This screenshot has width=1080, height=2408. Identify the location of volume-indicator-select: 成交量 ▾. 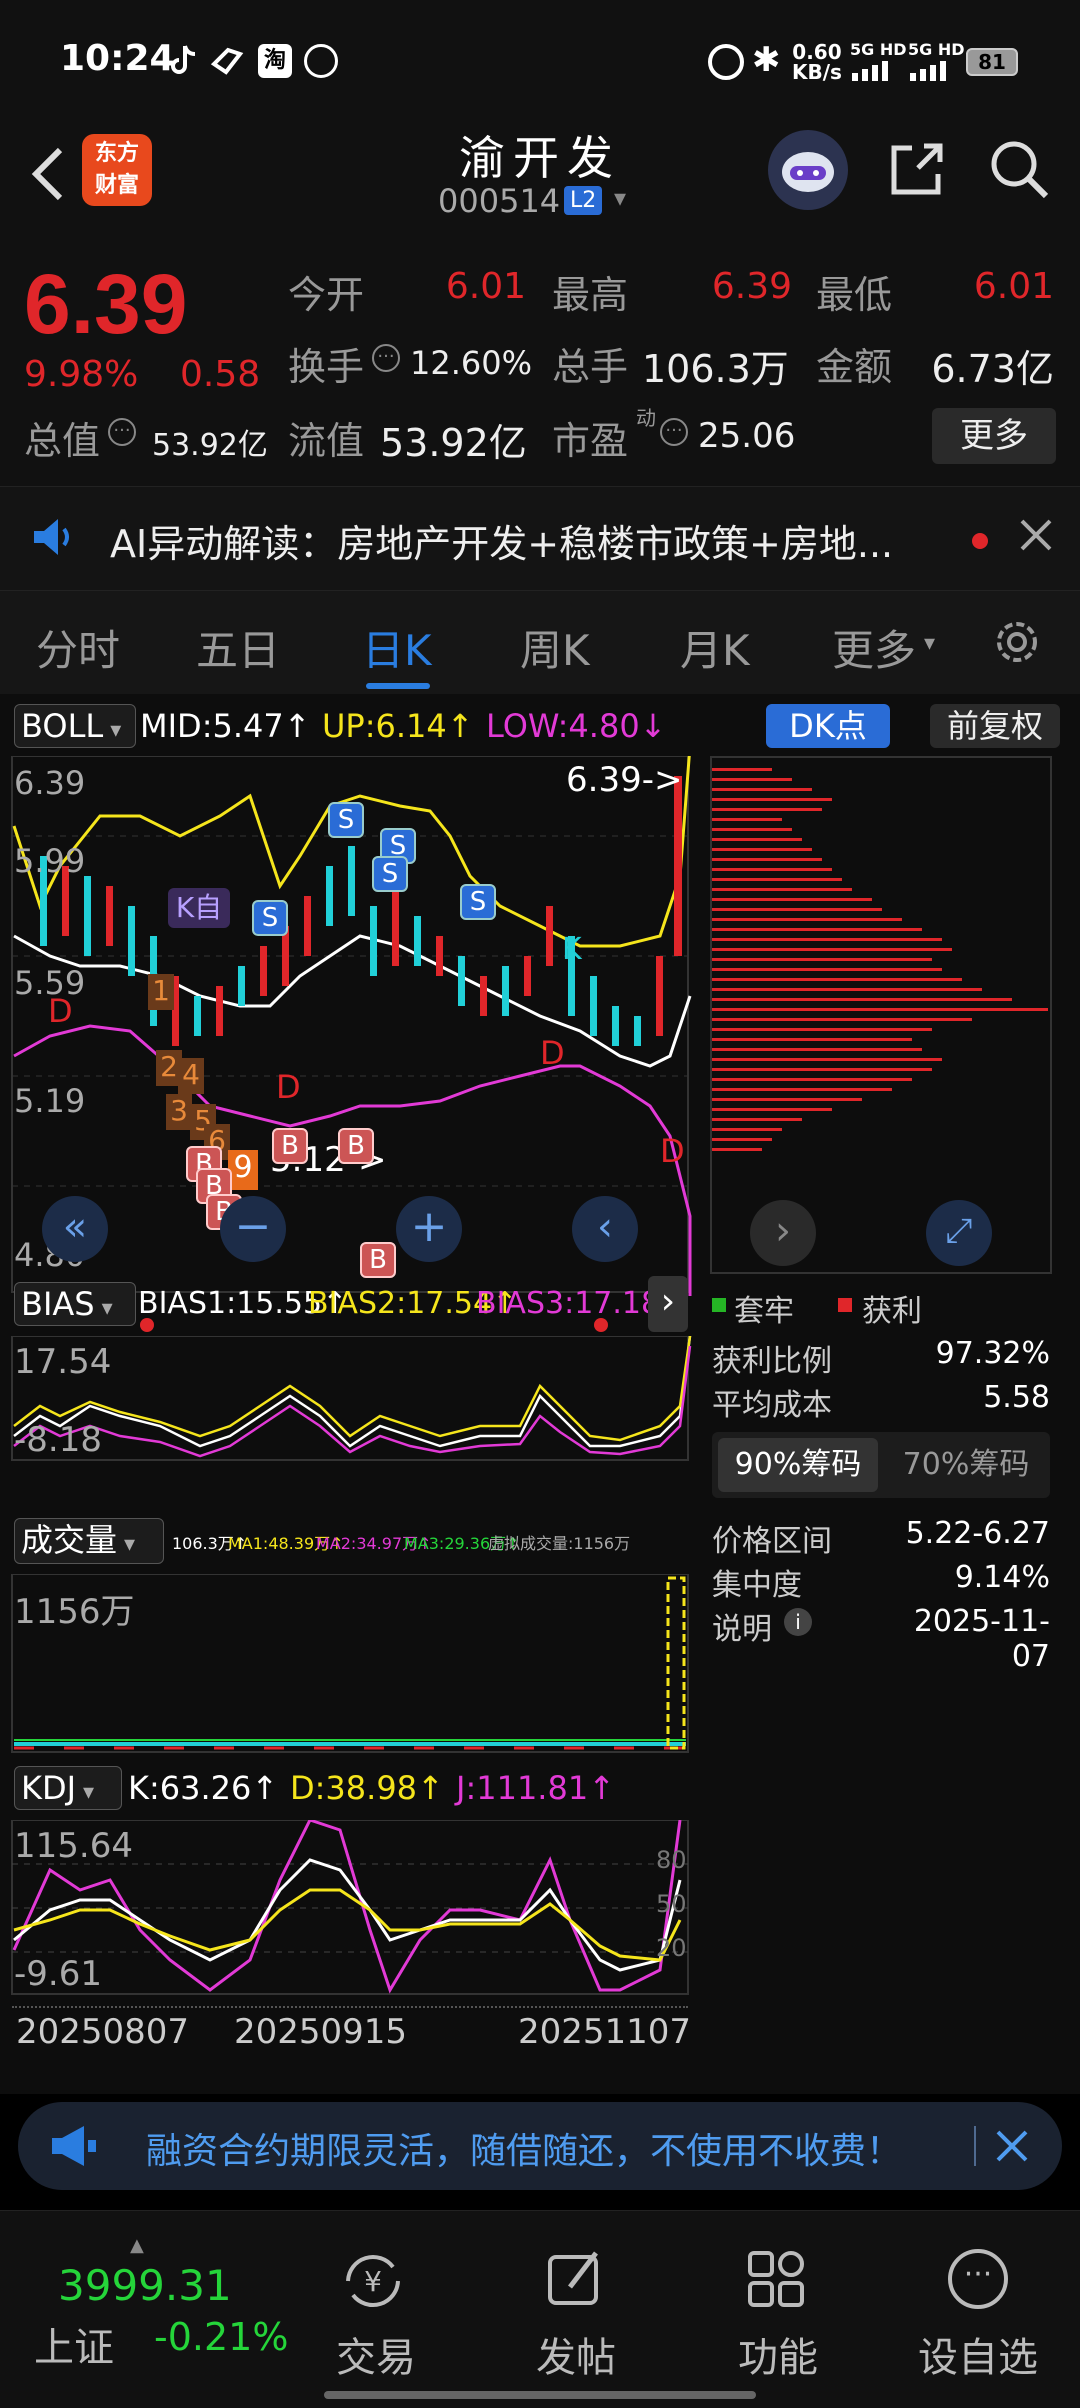
(89, 1541).